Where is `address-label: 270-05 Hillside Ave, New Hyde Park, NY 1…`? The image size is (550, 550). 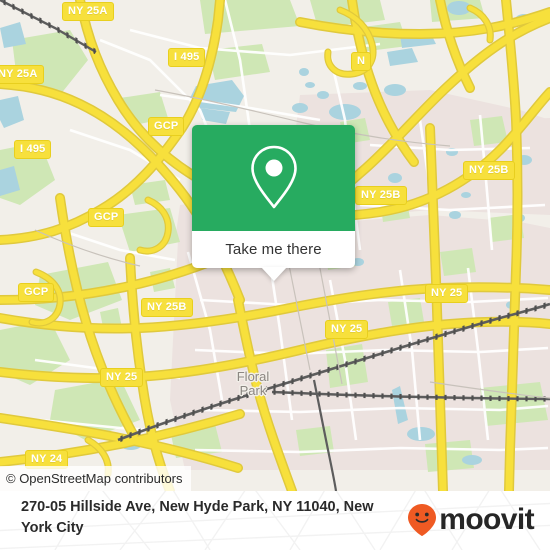
address-label: 270-05 Hillside Ave, New Hyde Park, NY 1… is located at coordinates (197, 517).